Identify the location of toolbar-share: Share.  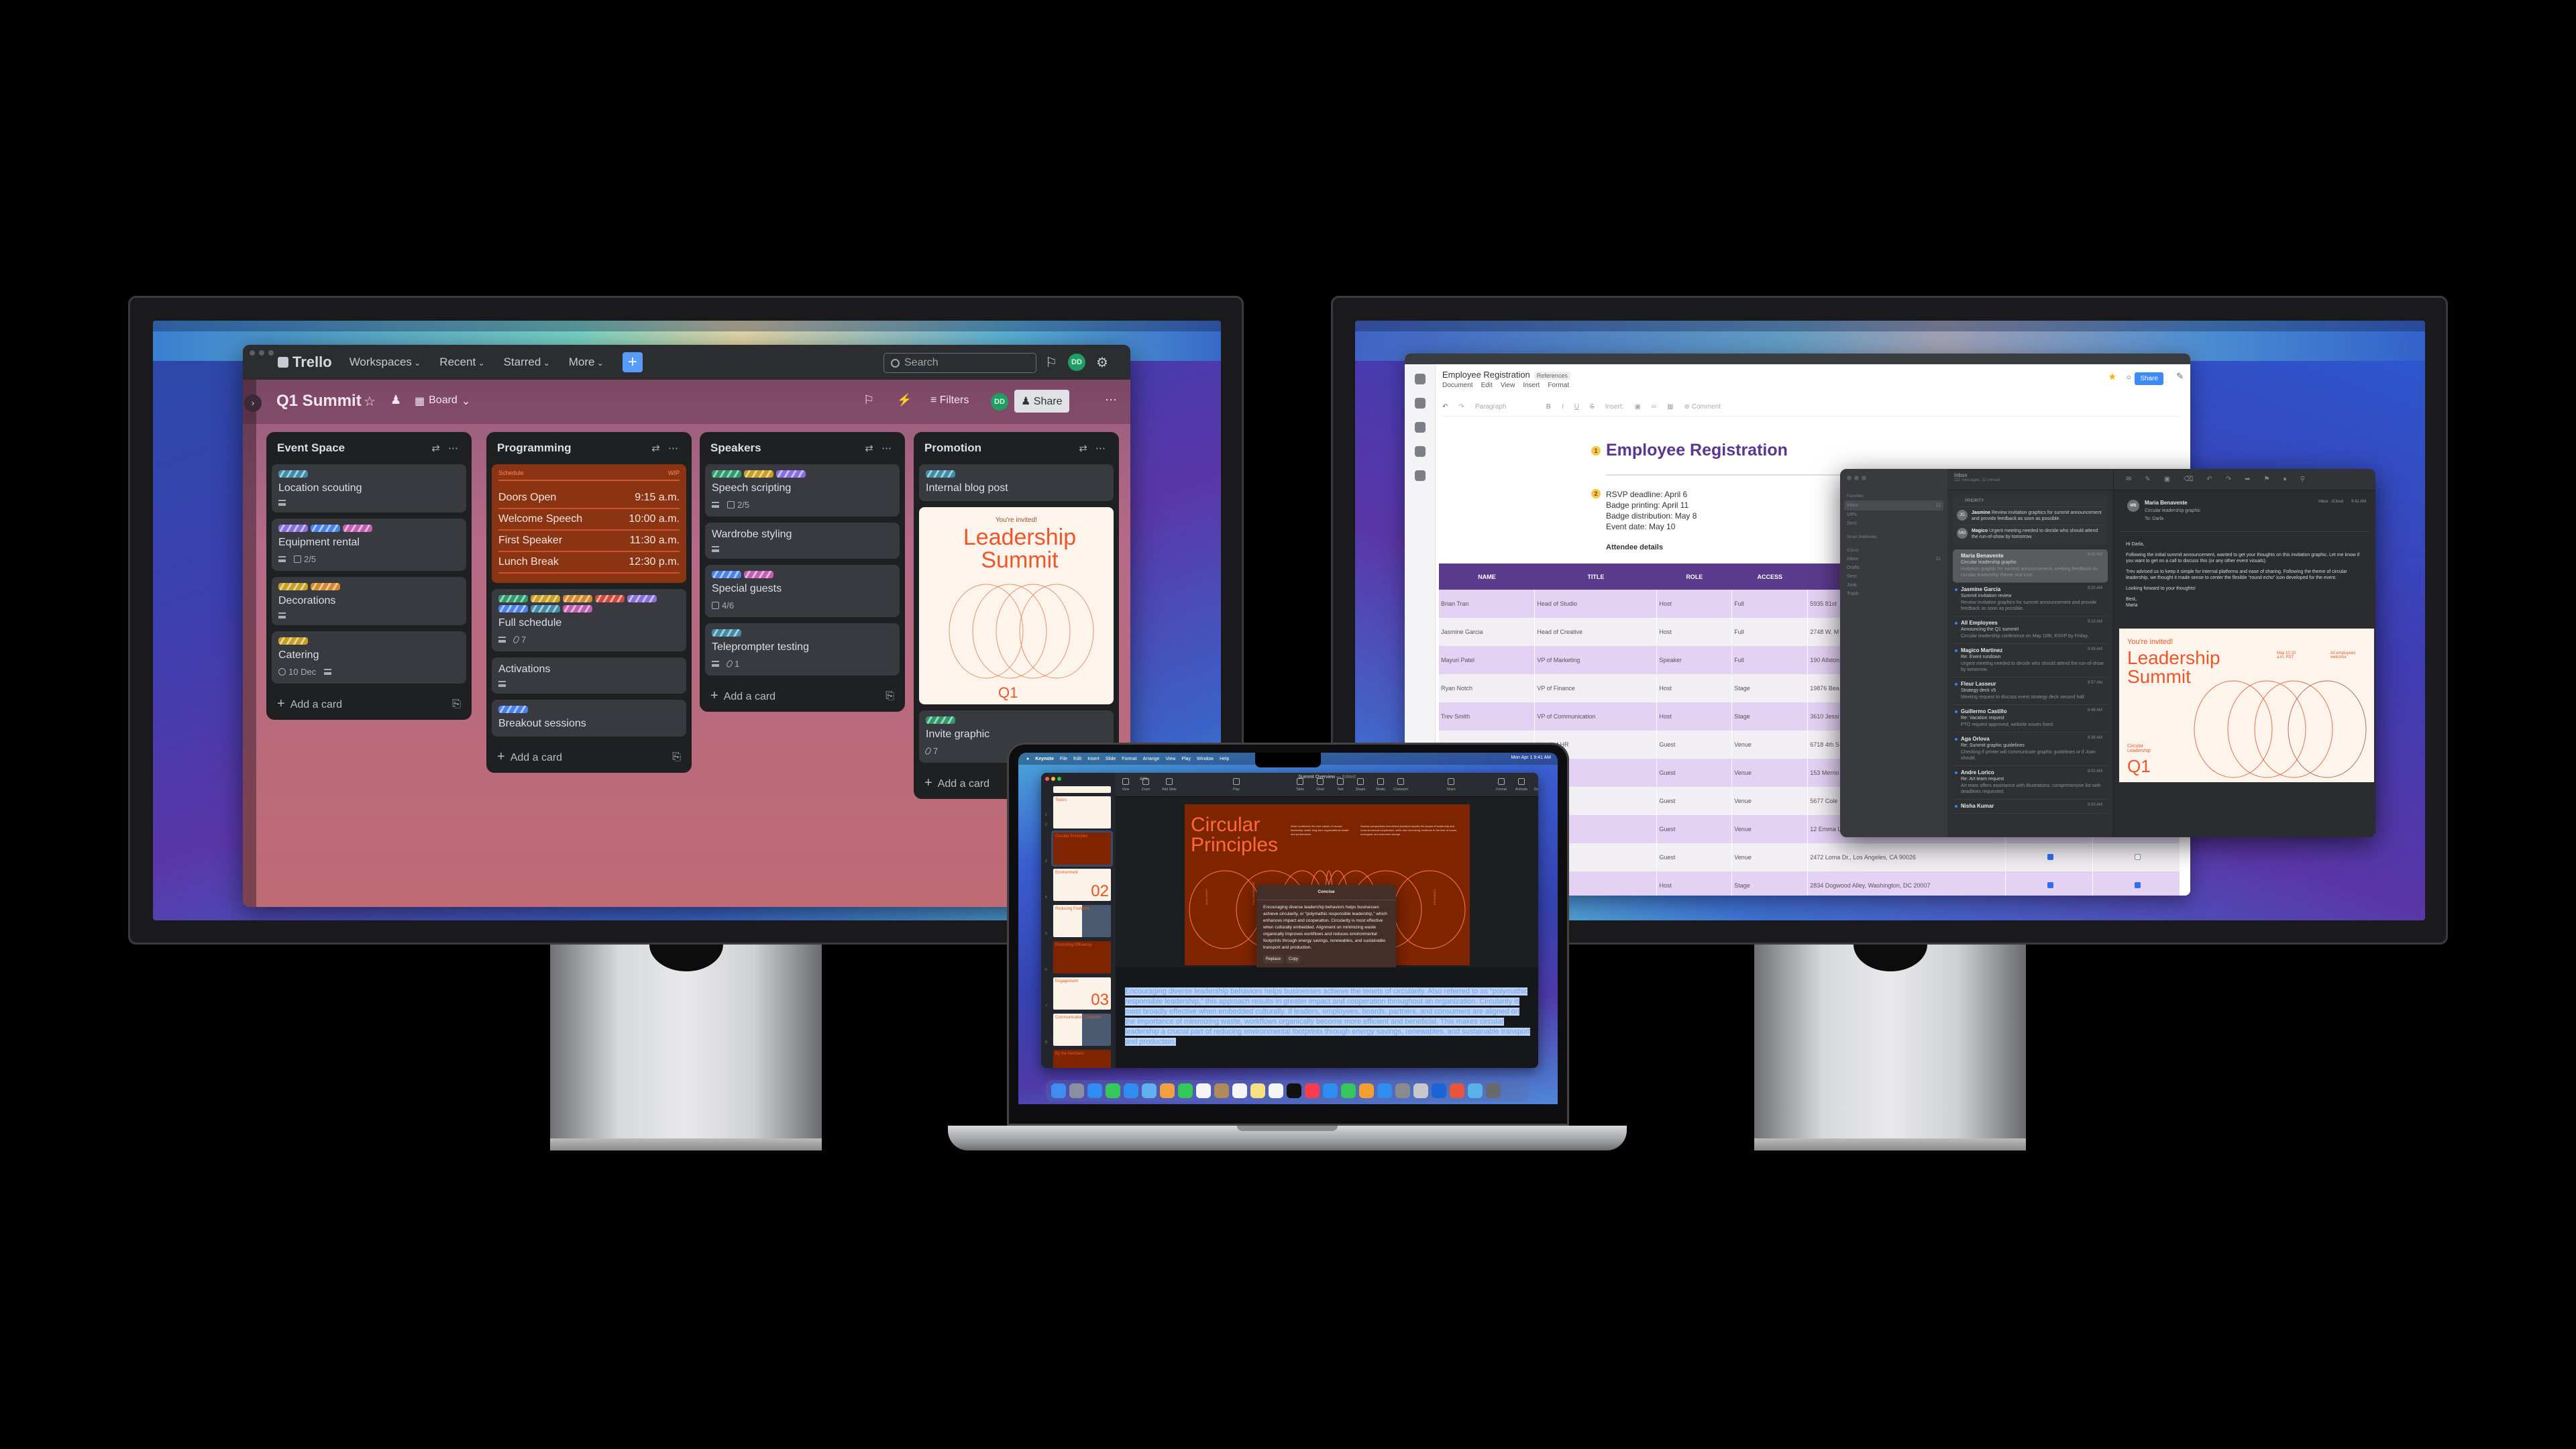
(1451, 789).